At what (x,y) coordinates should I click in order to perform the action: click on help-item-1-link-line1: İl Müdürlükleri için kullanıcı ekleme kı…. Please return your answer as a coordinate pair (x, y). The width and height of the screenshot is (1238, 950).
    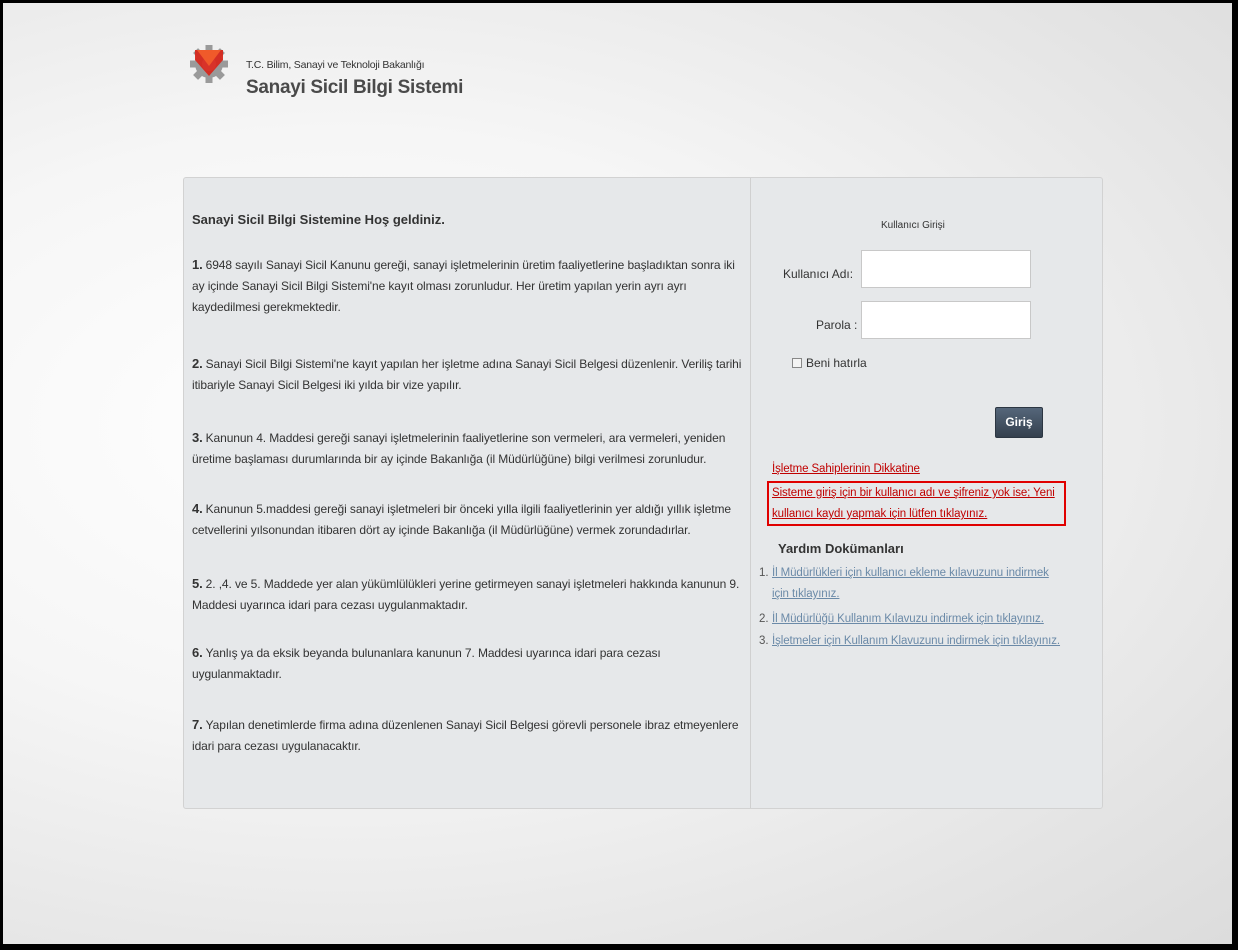
    Looking at the image, I should click on (910, 573).